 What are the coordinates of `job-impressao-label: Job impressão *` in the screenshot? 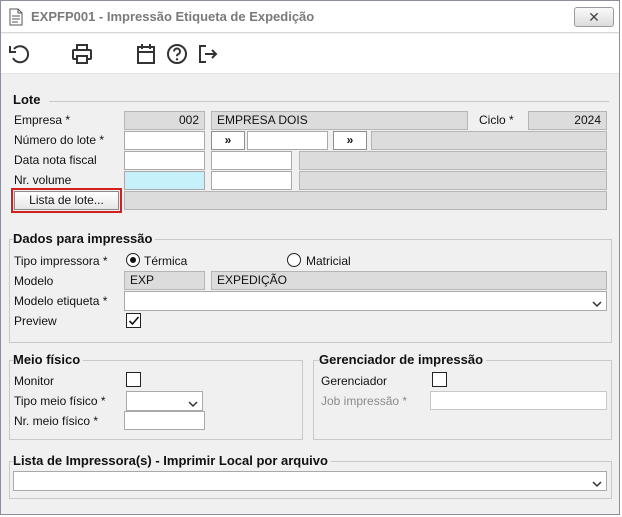 It's located at (364, 401).